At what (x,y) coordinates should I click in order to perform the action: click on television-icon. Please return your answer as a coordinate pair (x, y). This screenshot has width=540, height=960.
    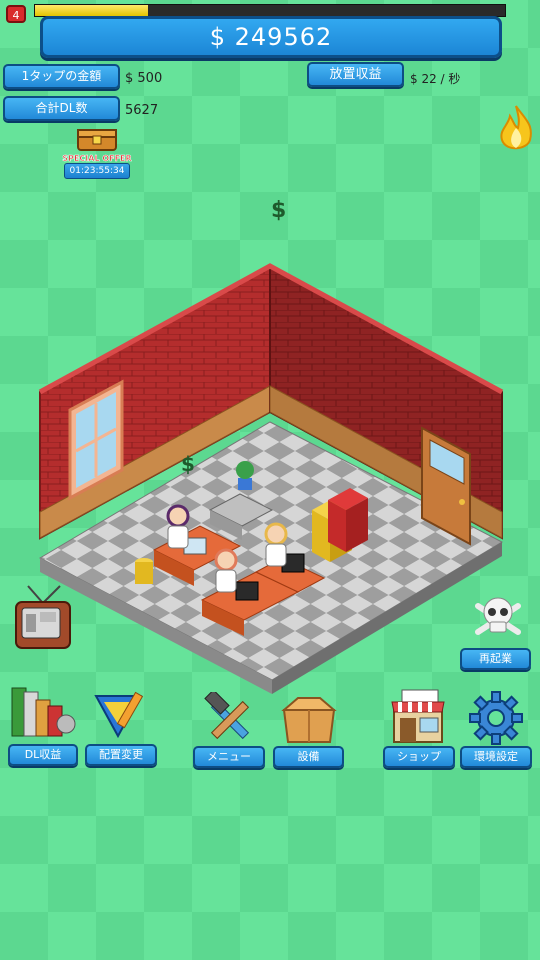
    Looking at the image, I should click on (43, 617).